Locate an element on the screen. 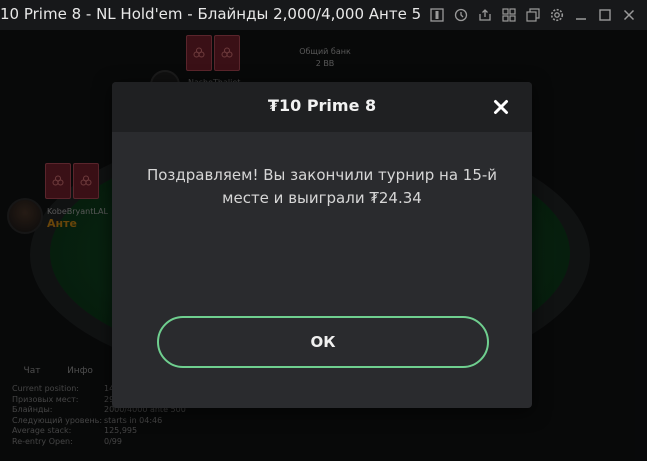 The height and width of the screenshot is (461, 647). title-bar-controls is located at coordinates (533, 15).